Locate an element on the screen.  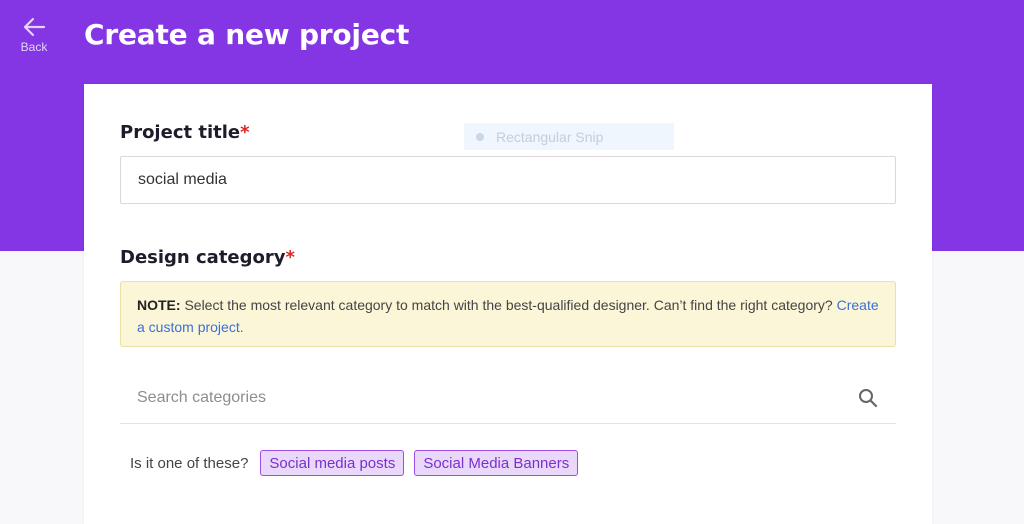
snip-label: Rectangular Snip is located at coordinates (550, 136).